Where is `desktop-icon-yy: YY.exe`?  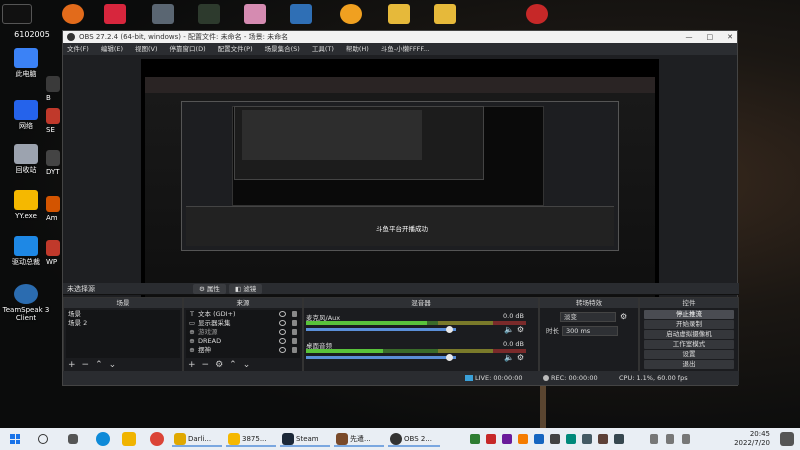
desktop-icon-yy: YY.exe is located at coordinates (26, 205).